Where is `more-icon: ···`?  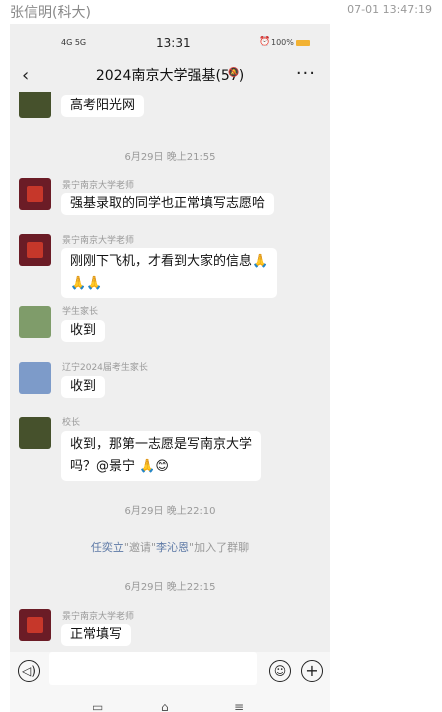
more-icon: ··· is located at coordinates (306, 73).